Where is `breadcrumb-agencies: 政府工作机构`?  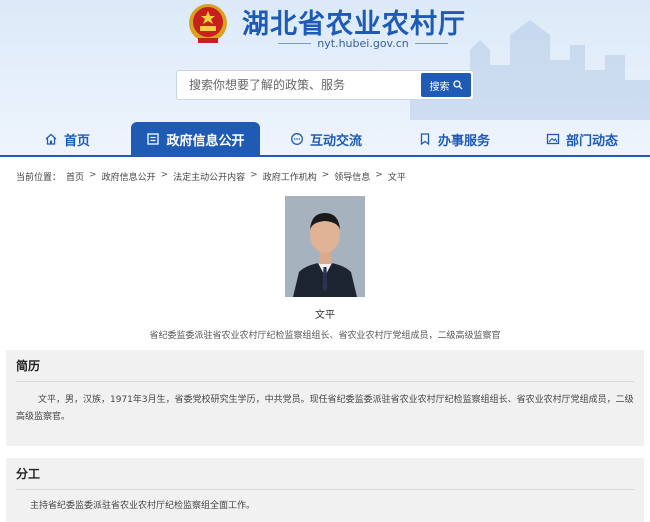
breadcrumb-agencies: 政府工作机构 is located at coordinates (290, 176).